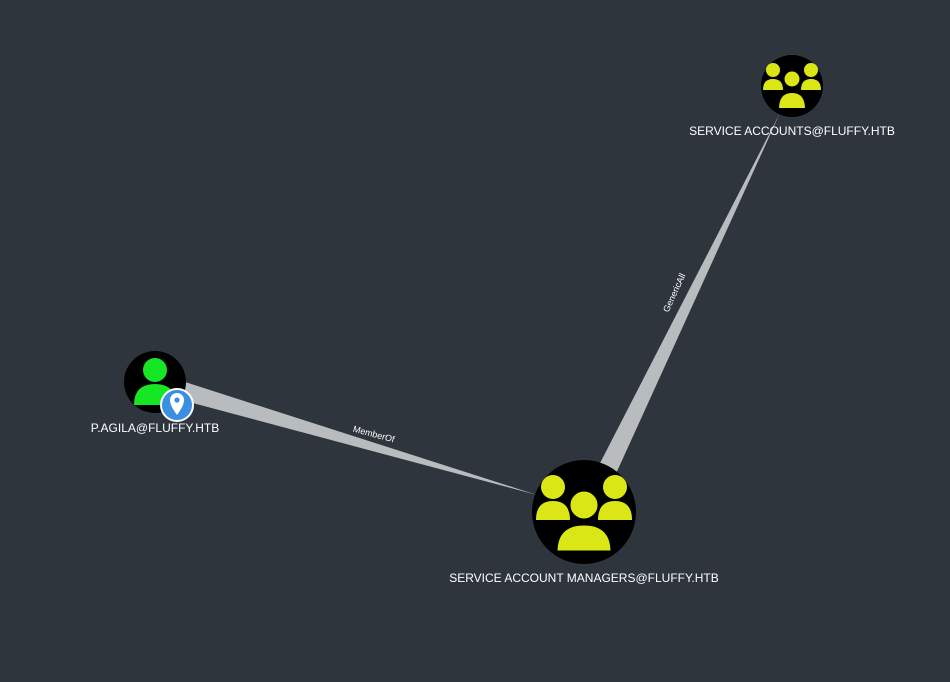 The image size is (950, 682). I want to click on edge-member-of: MemberOf, so click(355, 438).